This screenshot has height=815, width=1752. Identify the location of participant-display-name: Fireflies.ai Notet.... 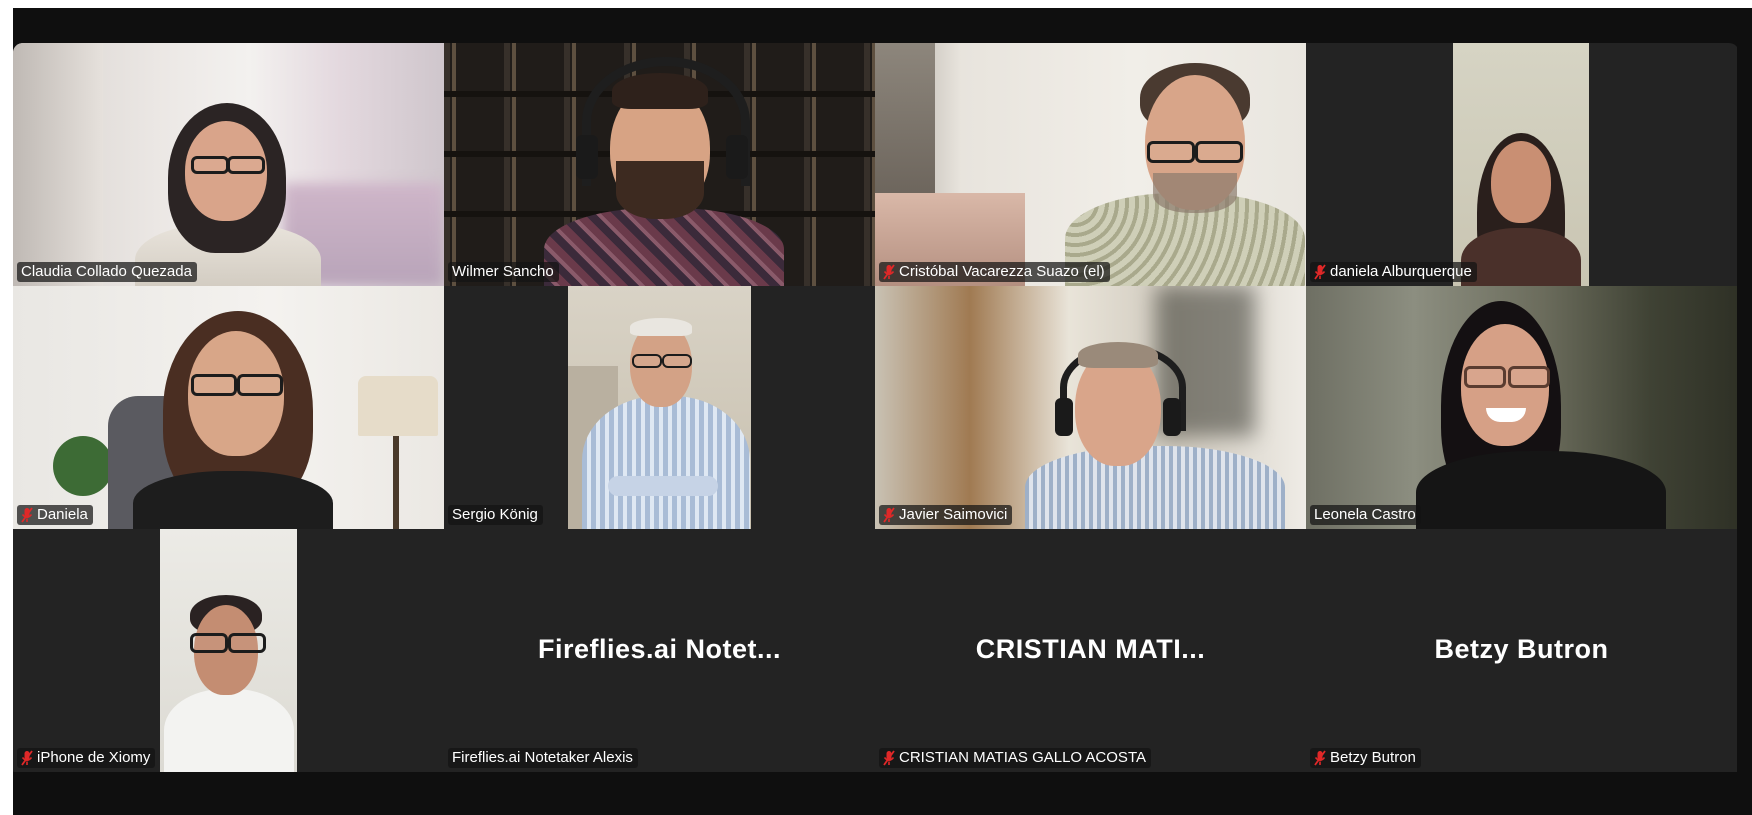
(659, 649).